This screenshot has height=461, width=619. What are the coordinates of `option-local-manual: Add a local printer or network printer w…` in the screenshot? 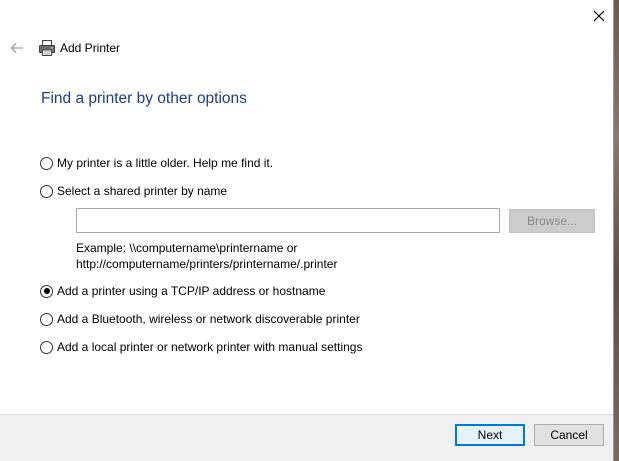 It's located at (201, 347).